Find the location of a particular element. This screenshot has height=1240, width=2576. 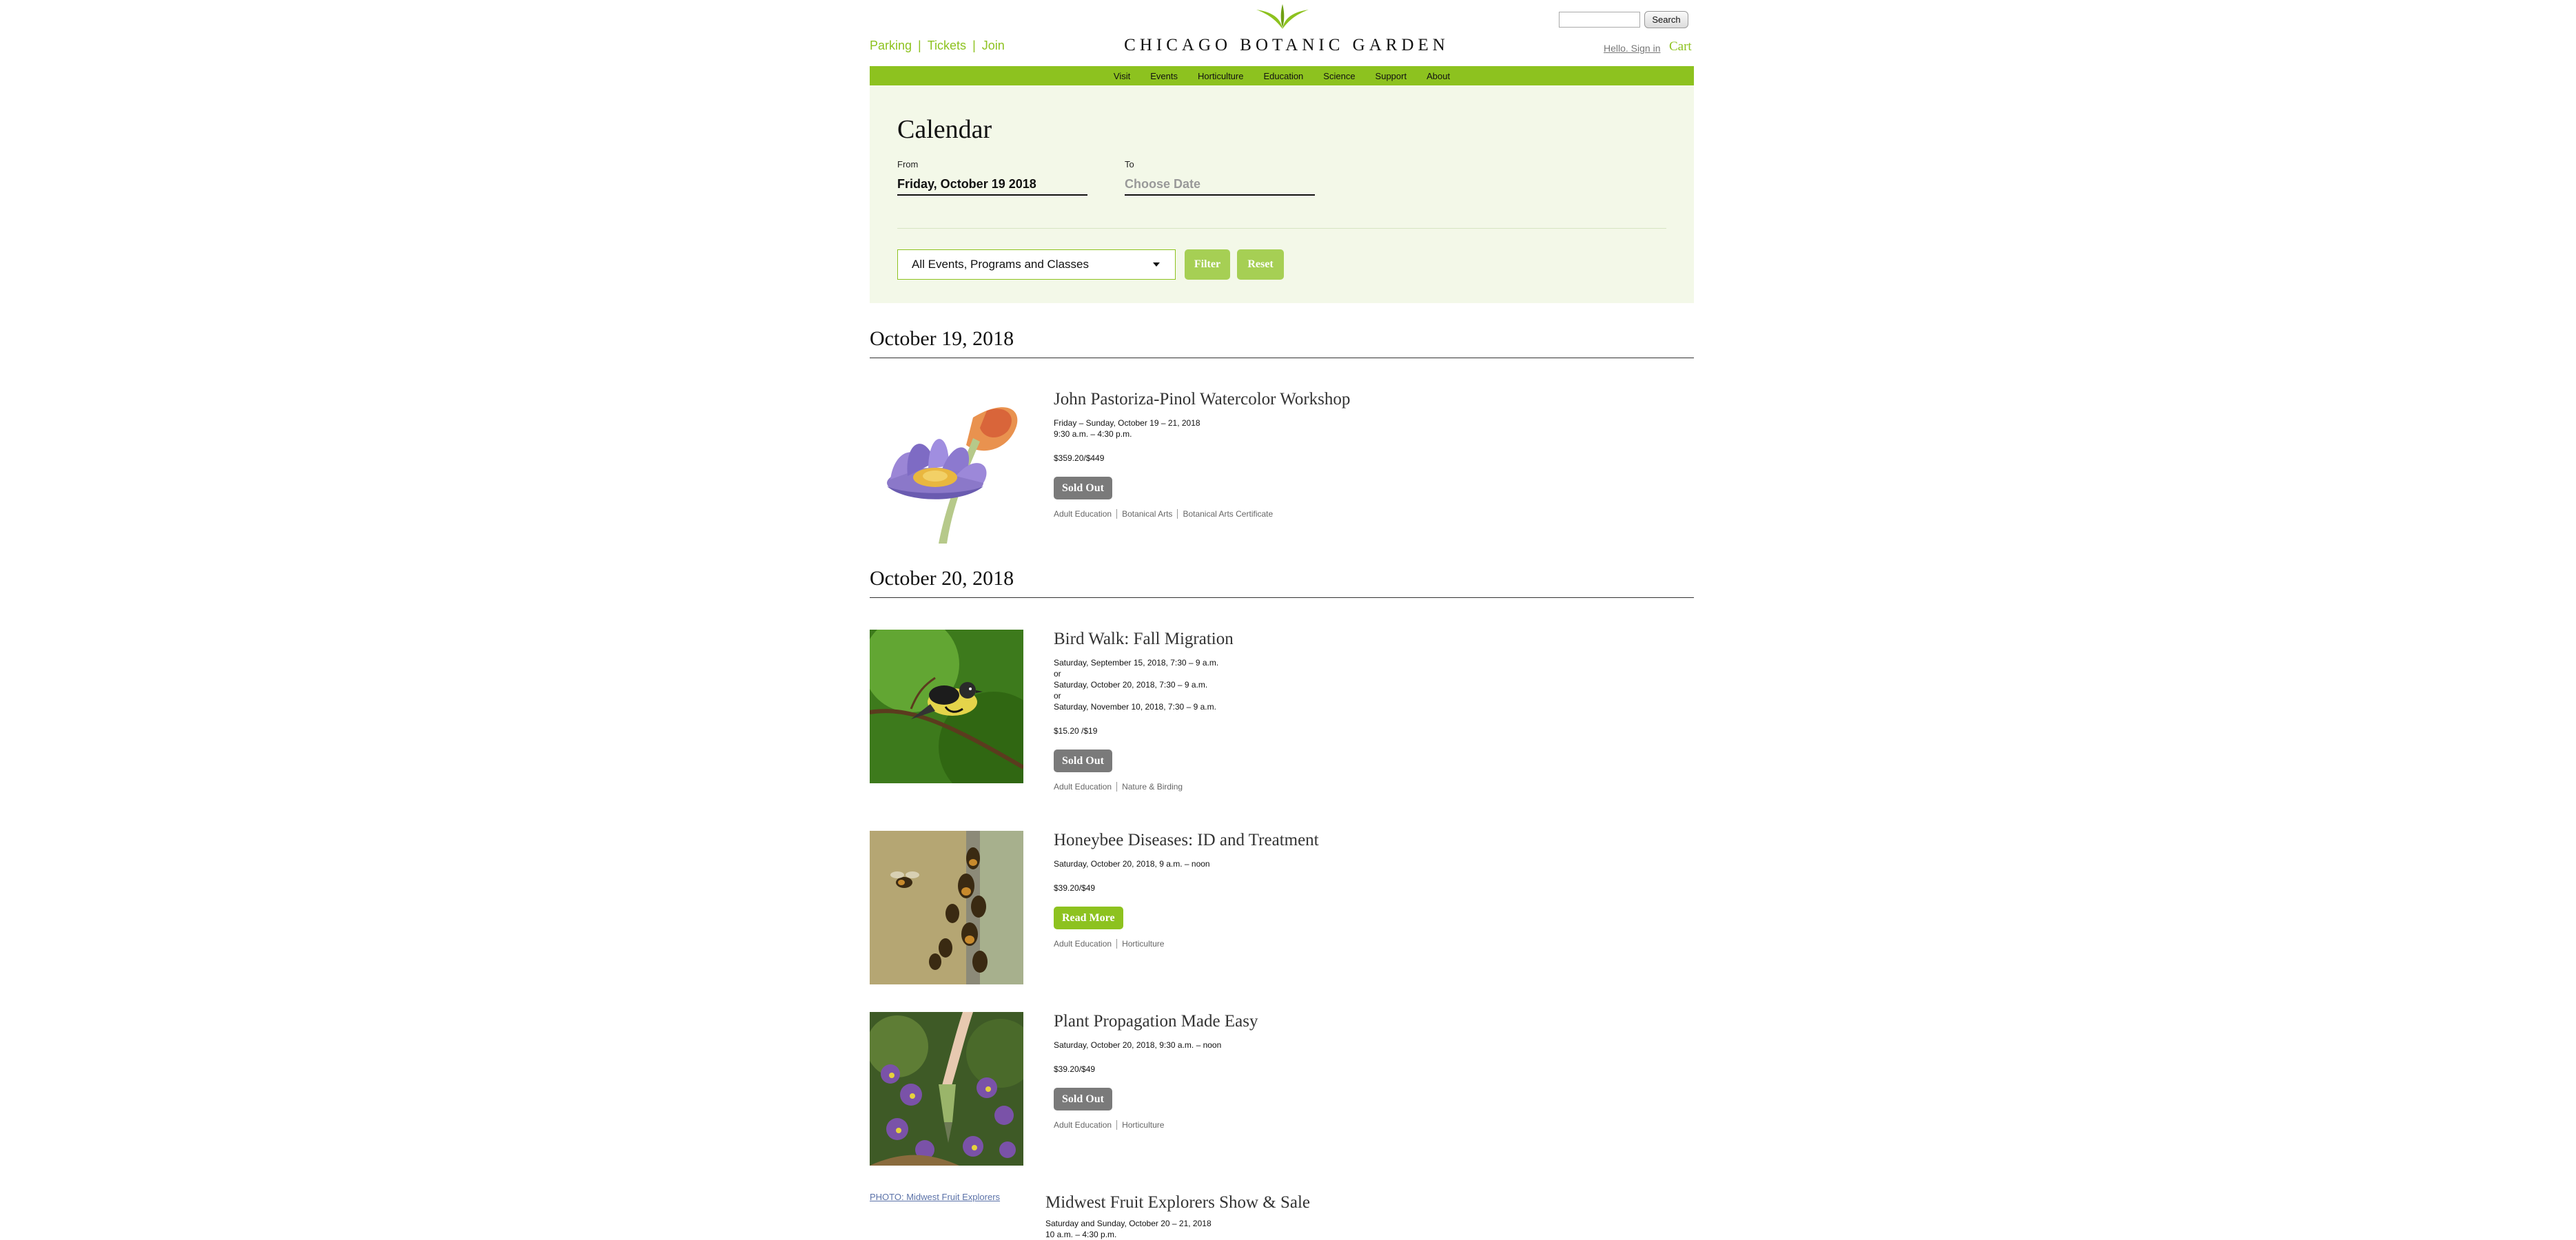

cart-link: Cart is located at coordinates (1680, 46).